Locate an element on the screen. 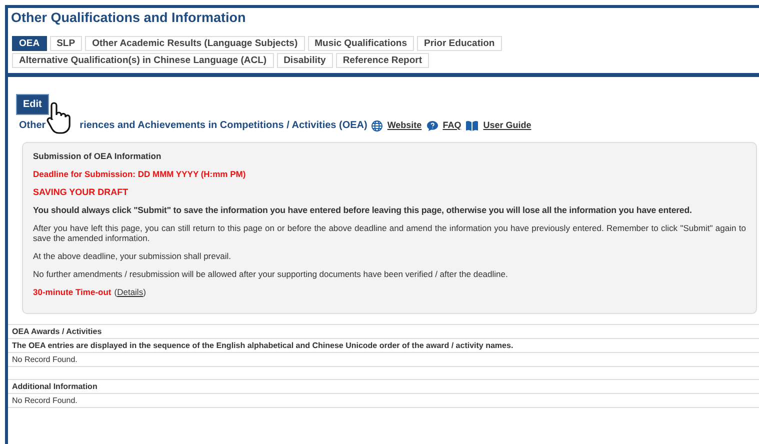  warning-text: You should always click "Submit" to save the information you have entered before leaving this page, otherwise you will lose all the information you have entered. is located at coordinates (363, 210).